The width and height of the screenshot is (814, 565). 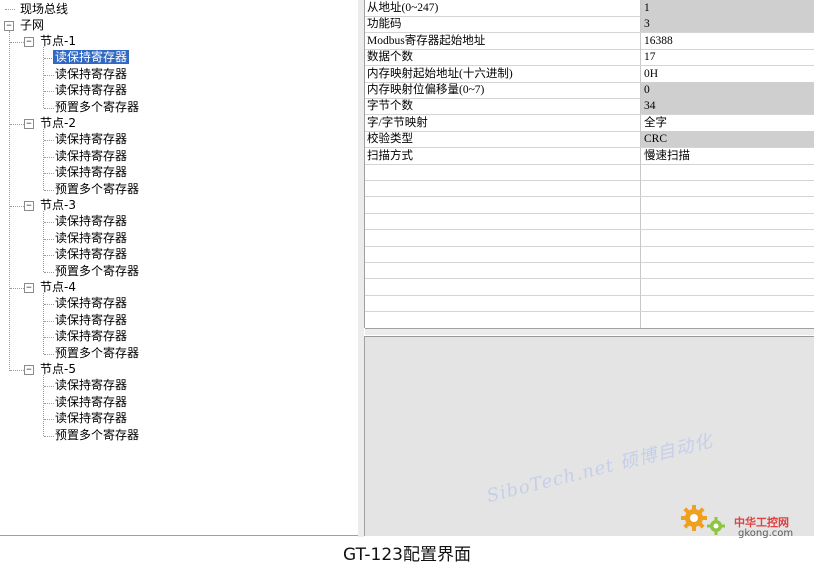 What do you see at coordinates (703, 520) in the screenshot?
I see `gear-icon` at bounding box center [703, 520].